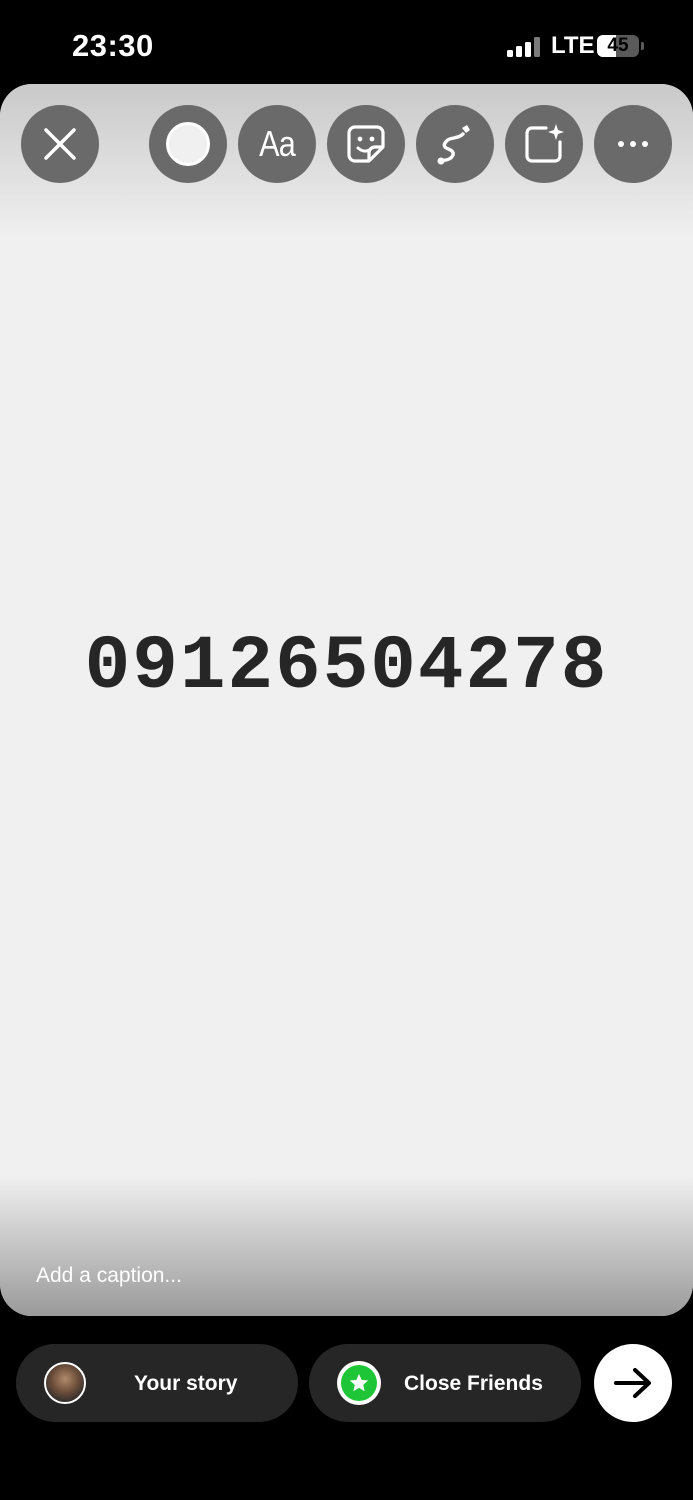  I want to click on text-button: Aa, so click(277, 144).